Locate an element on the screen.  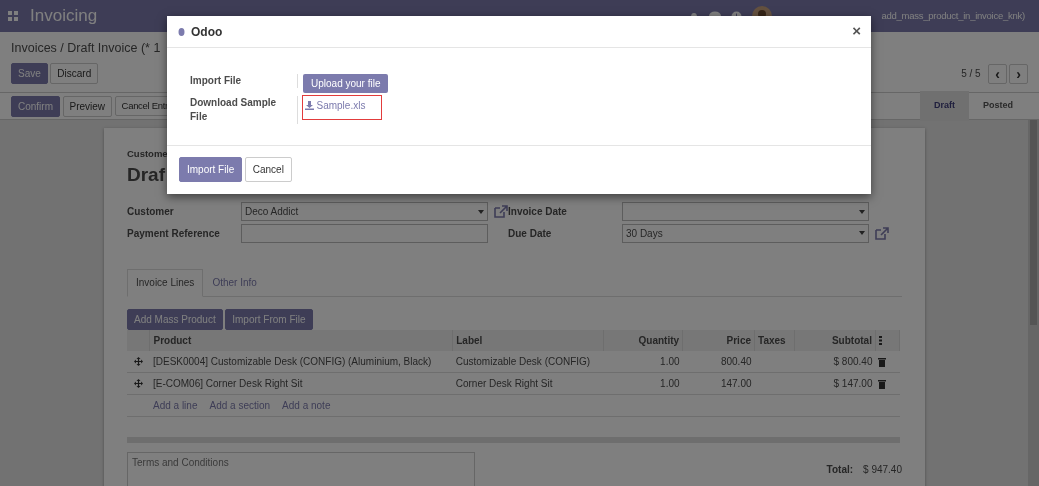
next-button: › is located at coordinates (1018, 73).